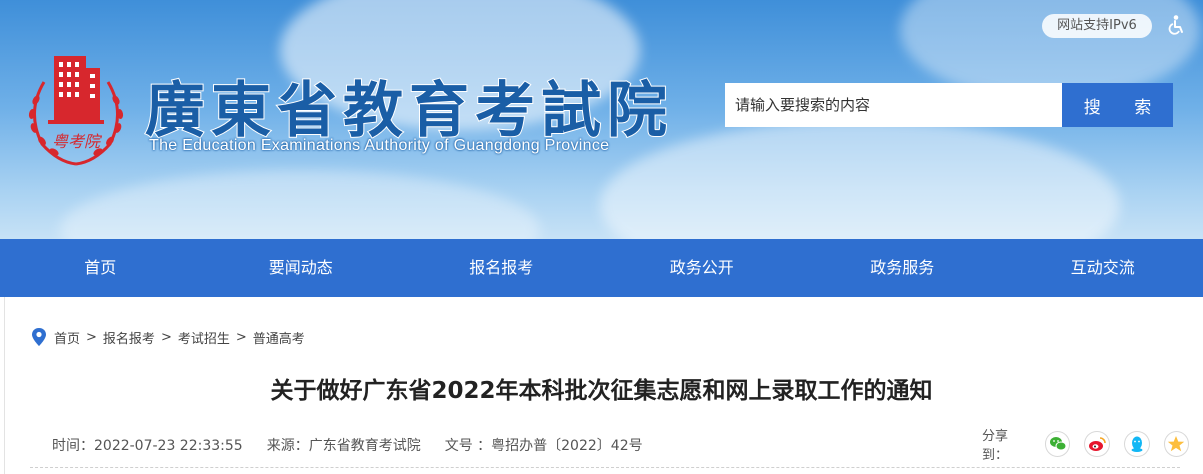 The width and height of the screenshot is (1203, 474). What do you see at coordinates (501, 268) in the screenshot?
I see `nav-item-registration: 报名报考` at bounding box center [501, 268].